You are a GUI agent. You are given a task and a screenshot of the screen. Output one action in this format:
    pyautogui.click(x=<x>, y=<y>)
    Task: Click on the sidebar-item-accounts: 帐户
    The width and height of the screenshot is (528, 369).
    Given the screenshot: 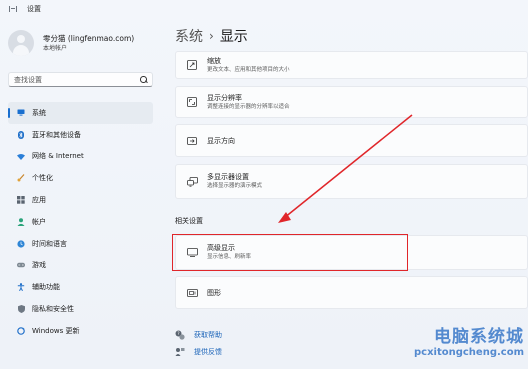 What is the action you would take?
    pyautogui.click(x=80, y=222)
    